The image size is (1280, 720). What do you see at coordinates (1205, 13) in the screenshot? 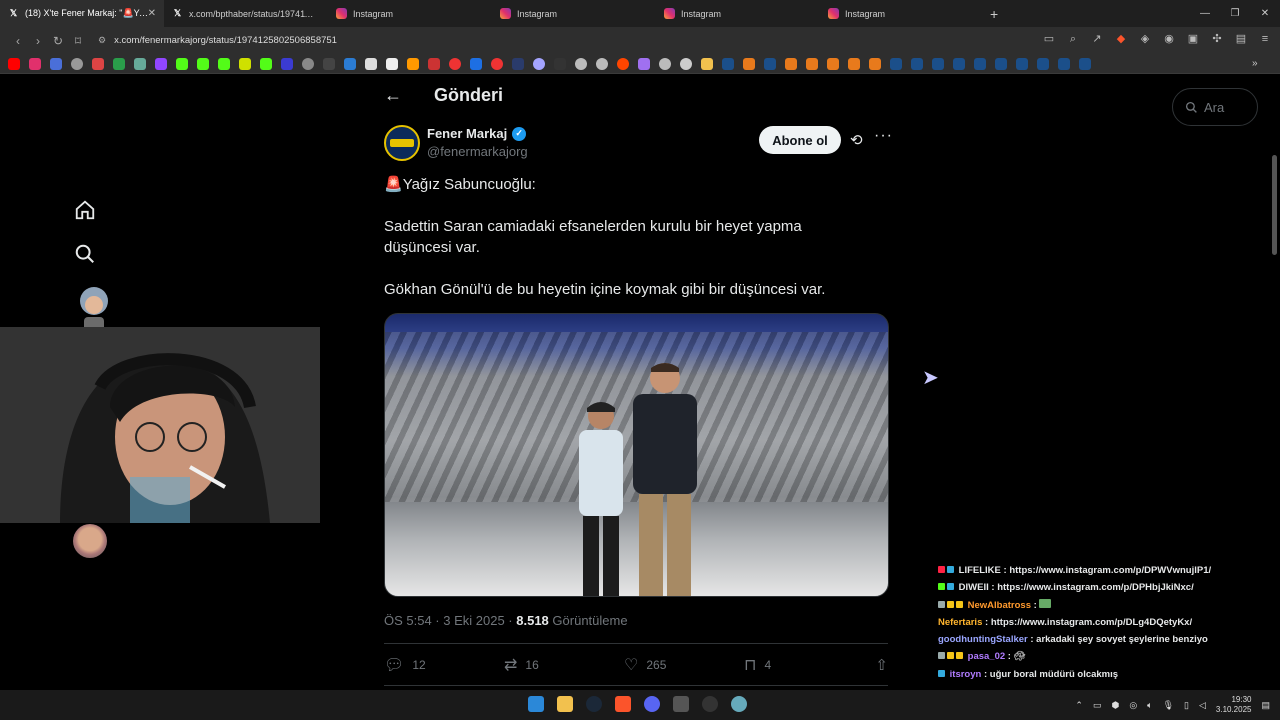
I see `minimize-icon: —` at bounding box center [1205, 13].